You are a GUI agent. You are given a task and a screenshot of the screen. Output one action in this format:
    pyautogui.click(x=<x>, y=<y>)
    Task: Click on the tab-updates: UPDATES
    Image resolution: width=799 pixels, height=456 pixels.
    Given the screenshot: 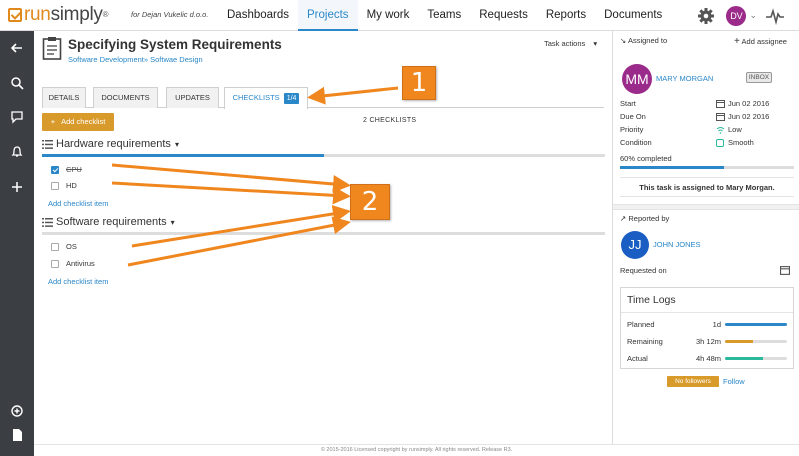 What is the action you would take?
    pyautogui.click(x=192, y=97)
    